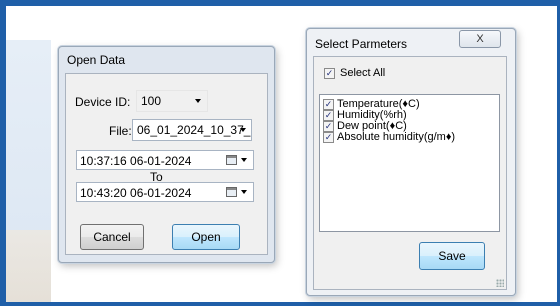 This screenshot has height=306, width=560. What do you see at coordinates (280, 3) in the screenshot?
I see `window-frame-top` at bounding box center [280, 3].